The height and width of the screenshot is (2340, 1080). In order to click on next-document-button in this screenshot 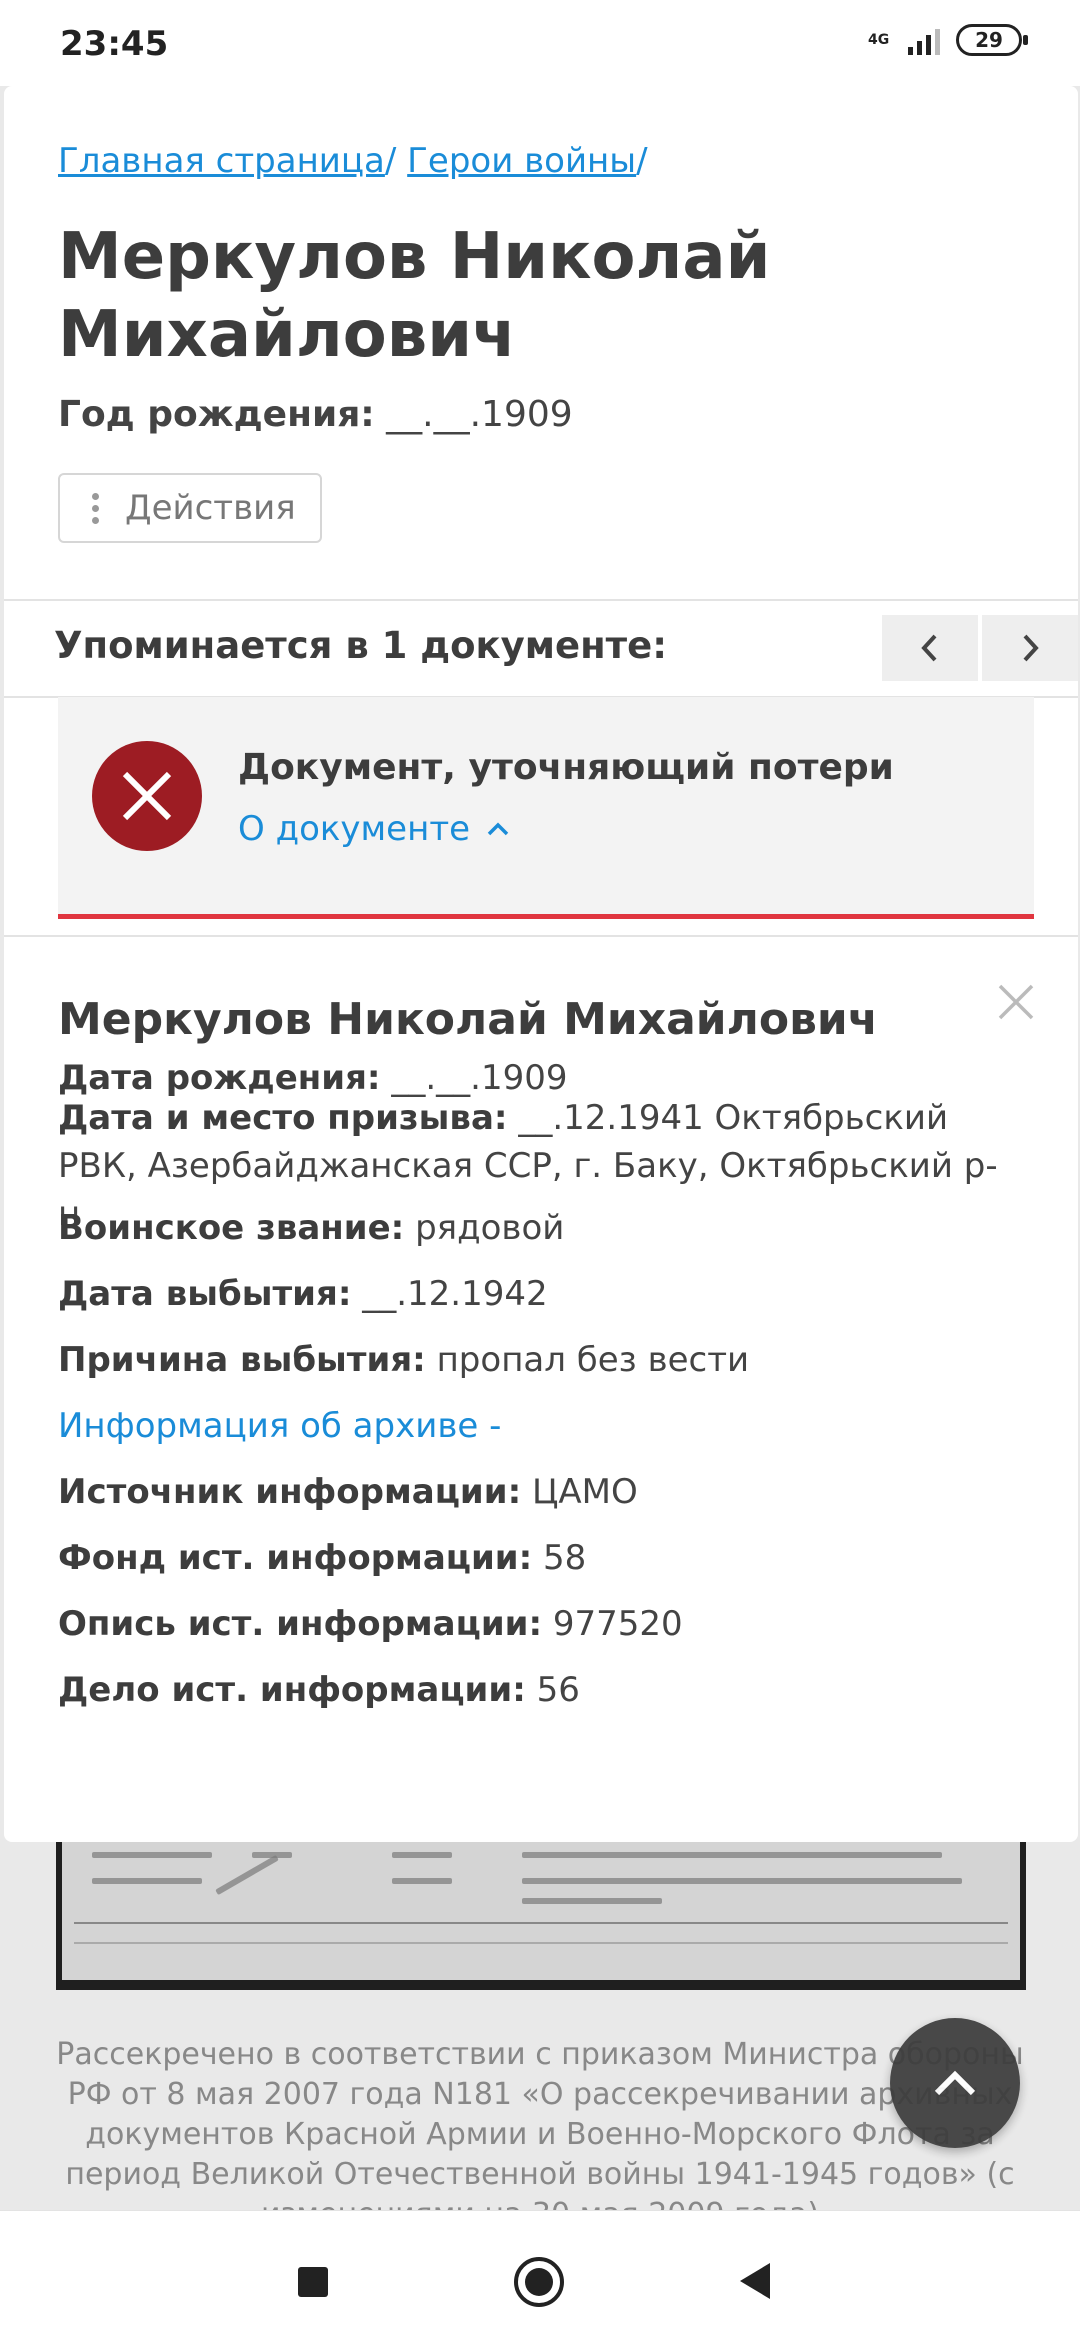, I will do `click(1030, 648)`.